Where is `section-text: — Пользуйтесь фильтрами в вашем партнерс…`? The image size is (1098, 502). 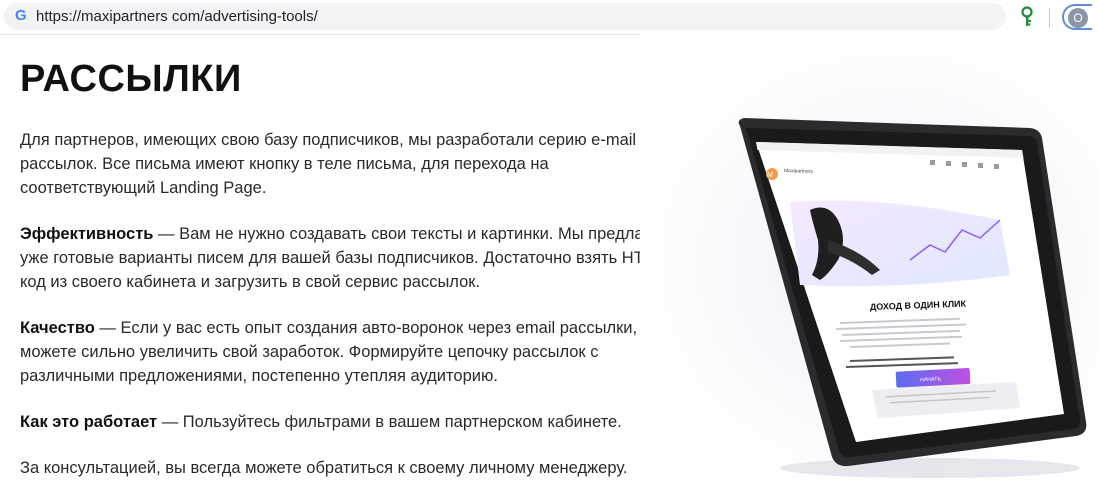
section-text: — Пользуйтесь фильтрами в вашем партнерс… is located at coordinates (389, 422).